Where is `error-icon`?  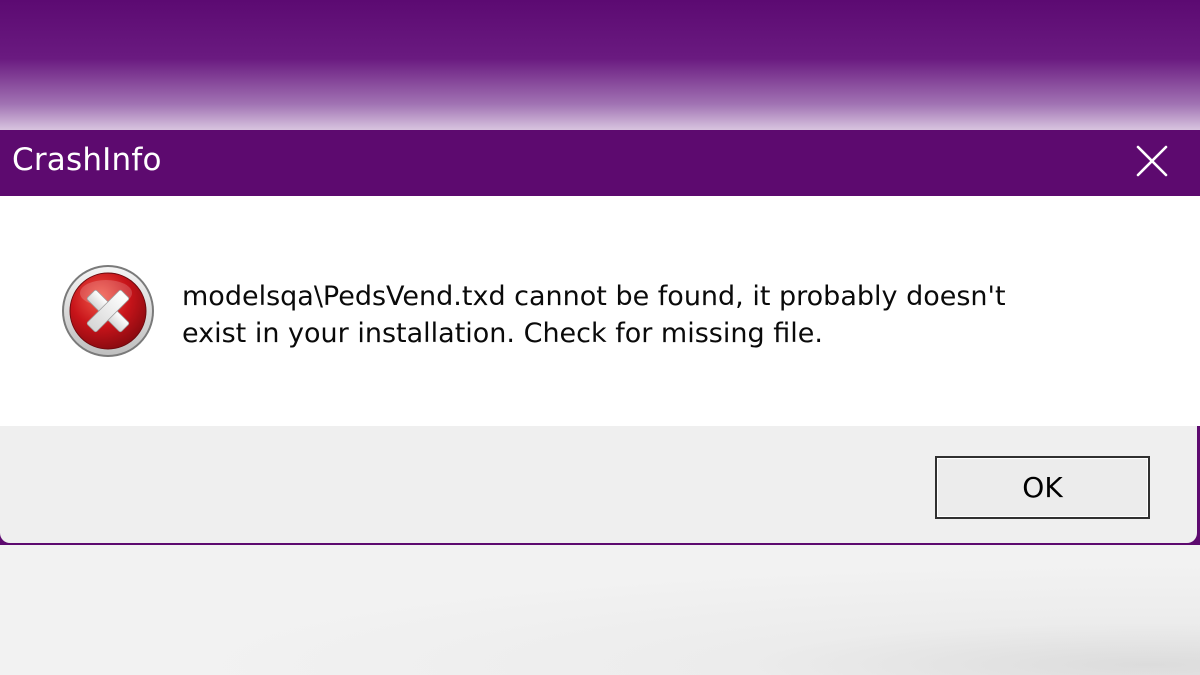
error-icon is located at coordinates (108, 311).